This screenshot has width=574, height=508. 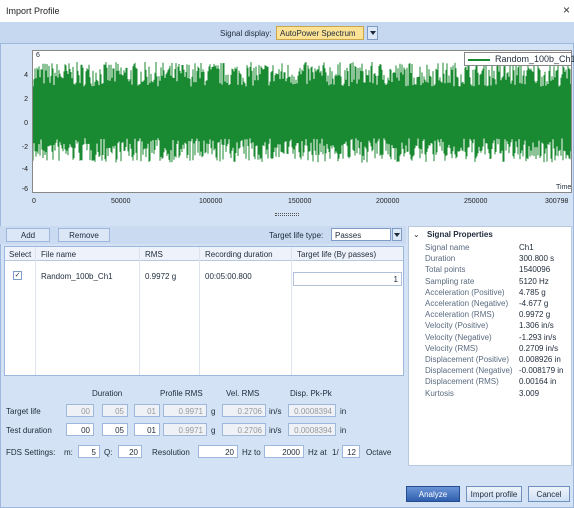 What do you see at coordinates (31, 452) in the screenshot?
I see `fds-label: FDS Settings:` at bounding box center [31, 452].